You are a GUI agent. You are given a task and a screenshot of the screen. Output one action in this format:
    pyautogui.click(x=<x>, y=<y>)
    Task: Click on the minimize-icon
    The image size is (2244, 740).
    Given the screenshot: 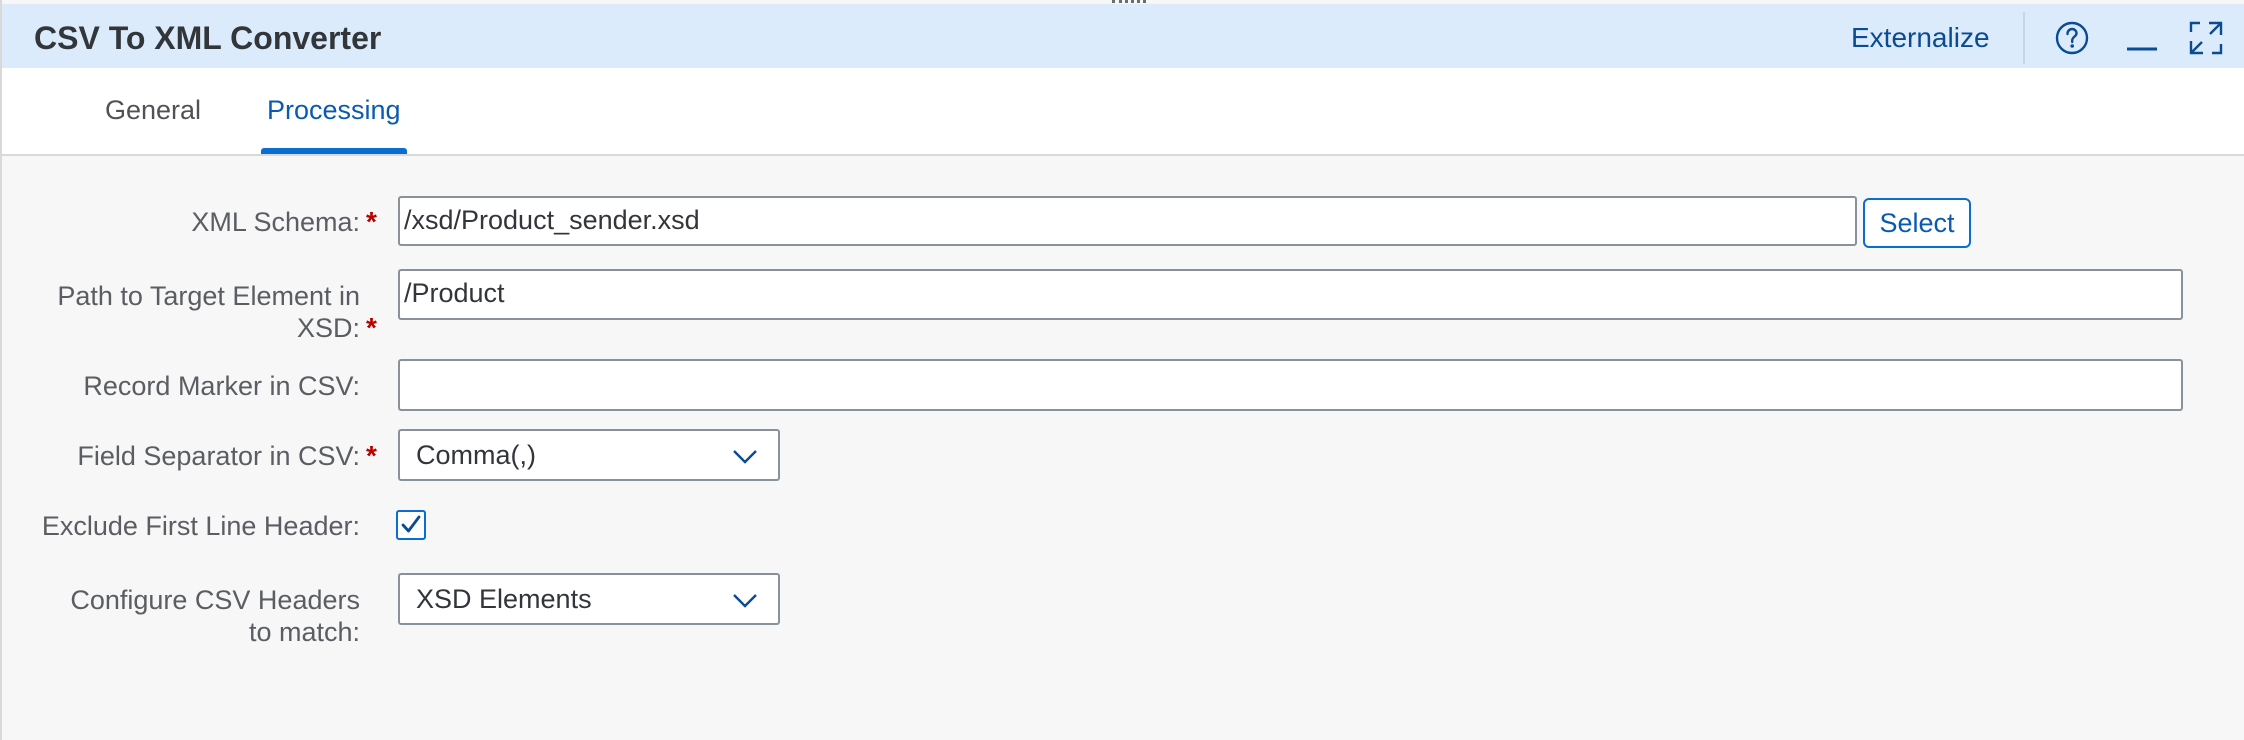 What is the action you would take?
    pyautogui.click(x=2142, y=49)
    